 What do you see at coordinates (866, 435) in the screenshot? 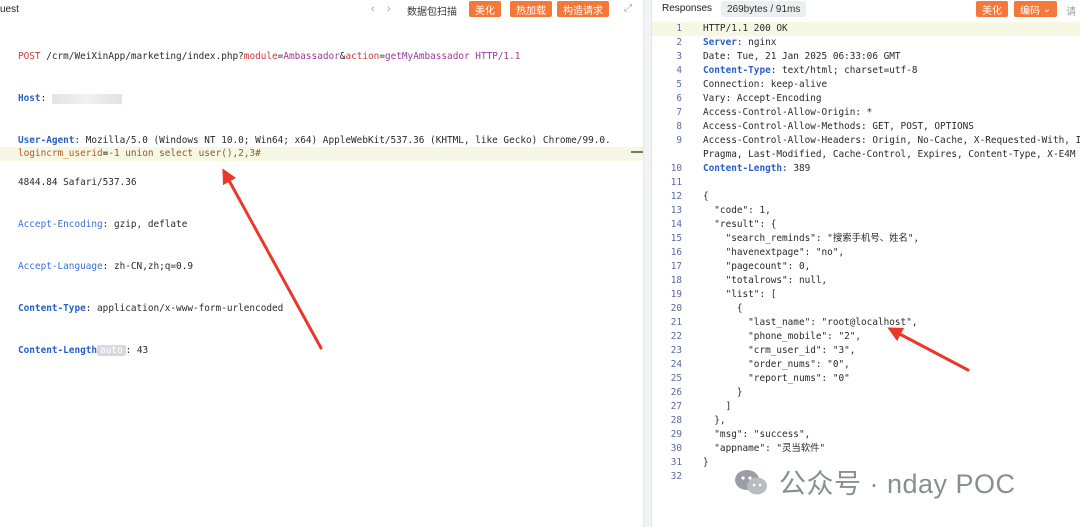
I see `response-line: 29 "msg": "success",` at bounding box center [866, 435].